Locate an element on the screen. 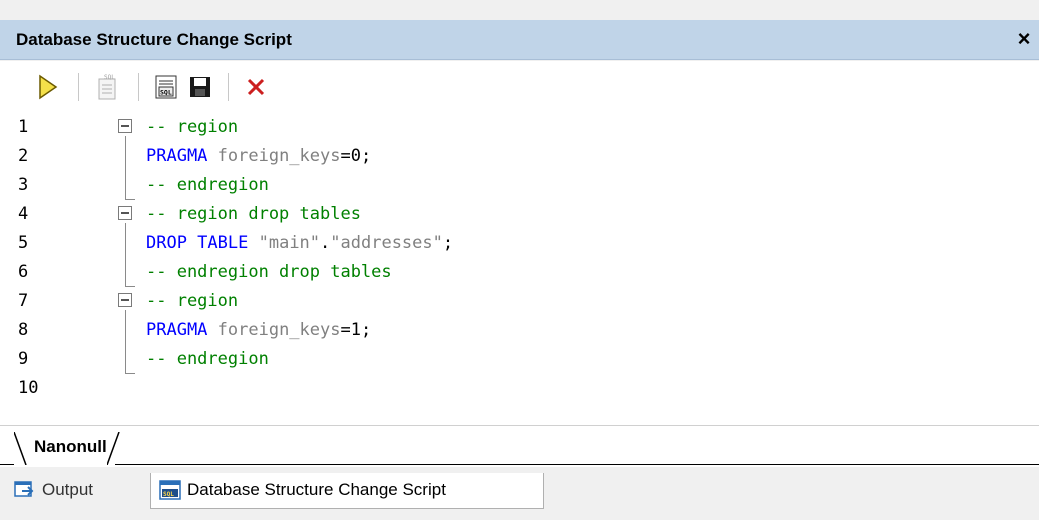 The image size is (1039, 520). code-token: . is located at coordinates (325, 243).